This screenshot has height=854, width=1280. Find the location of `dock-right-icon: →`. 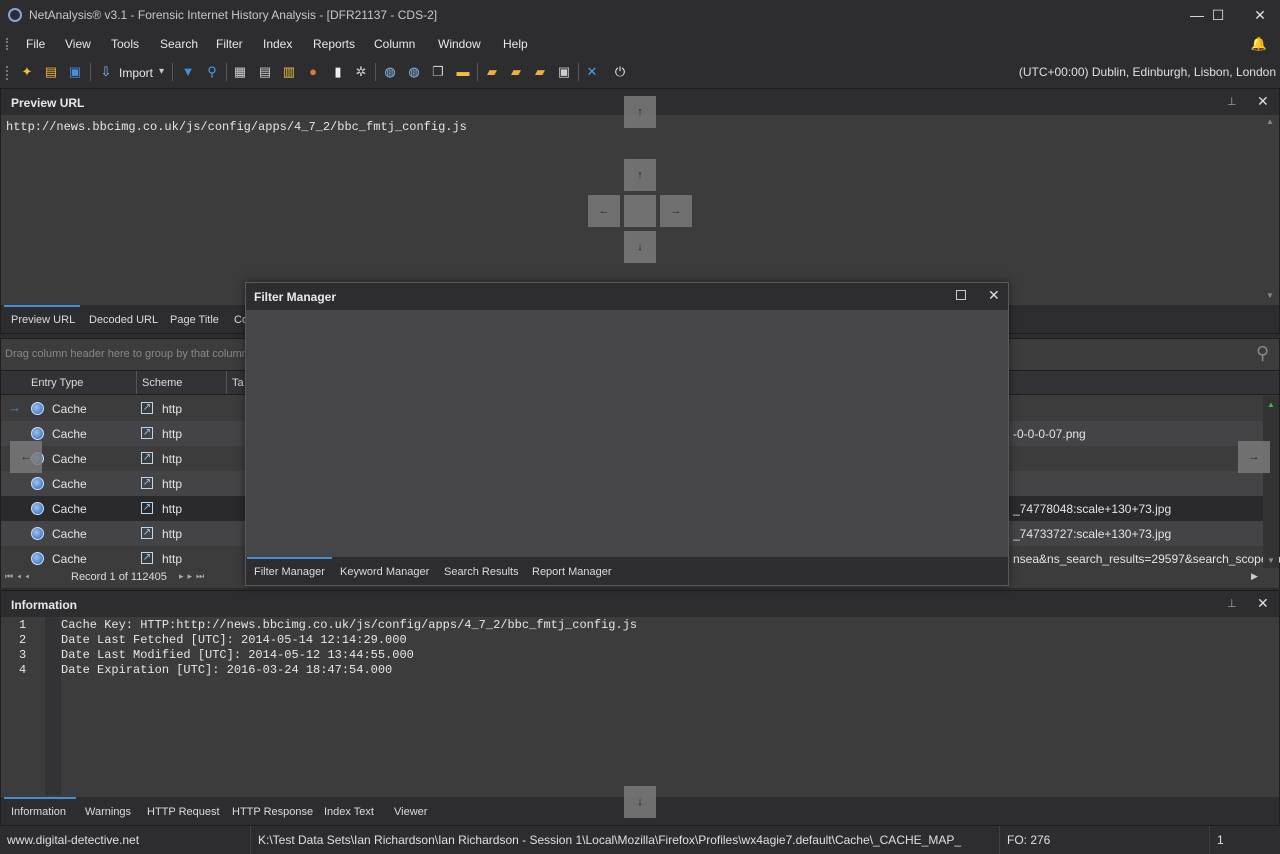

dock-right-icon: → is located at coordinates (1254, 457).